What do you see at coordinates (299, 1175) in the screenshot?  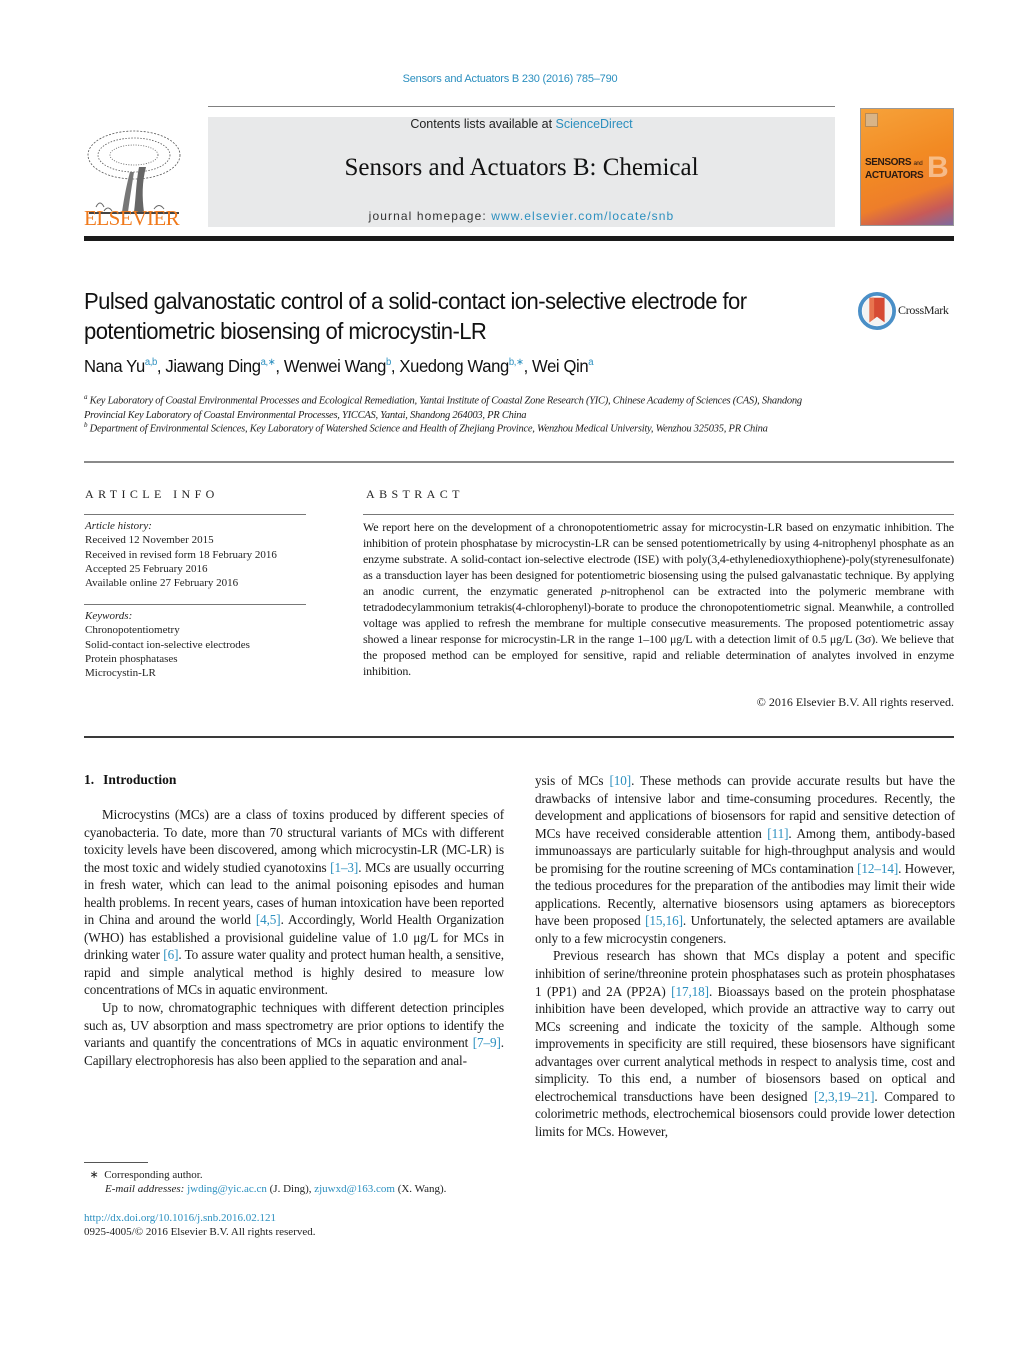 I see `corresponding-author-note: ∗ Corresponding author.` at bounding box center [299, 1175].